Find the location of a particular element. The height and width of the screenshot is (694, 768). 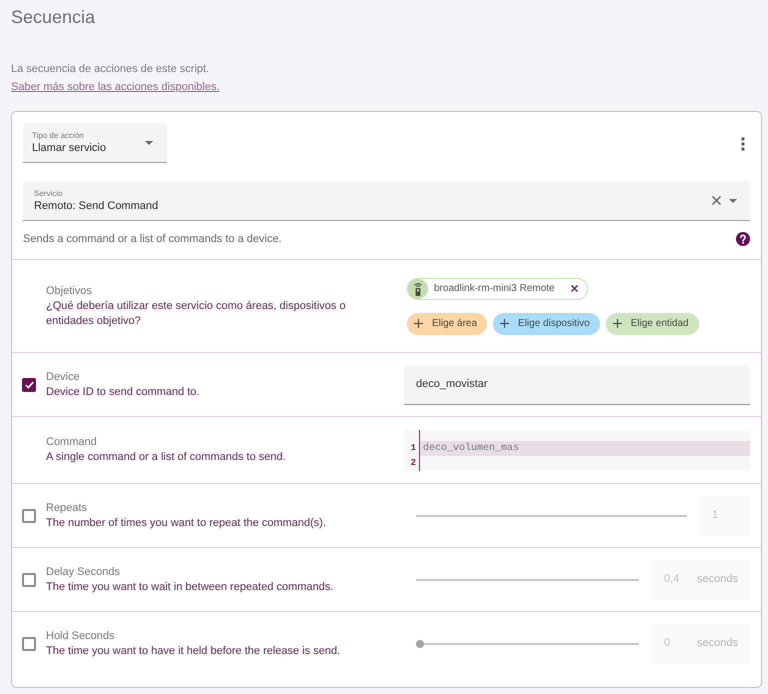

picker-button: Elige área is located at coordinates (447, 323).